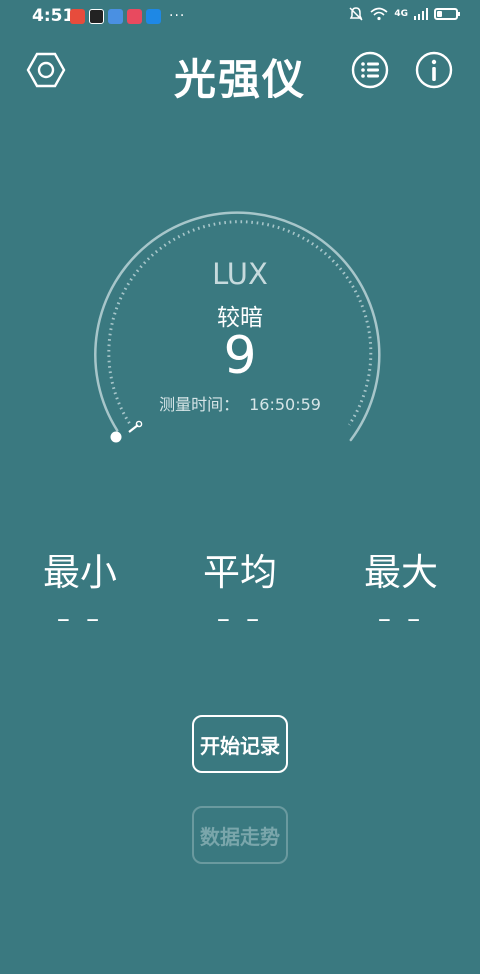 Image resolution: width=480 pixels, height=974 pixels. I want to click on stat-avg-value: – –, so click(240, 619).